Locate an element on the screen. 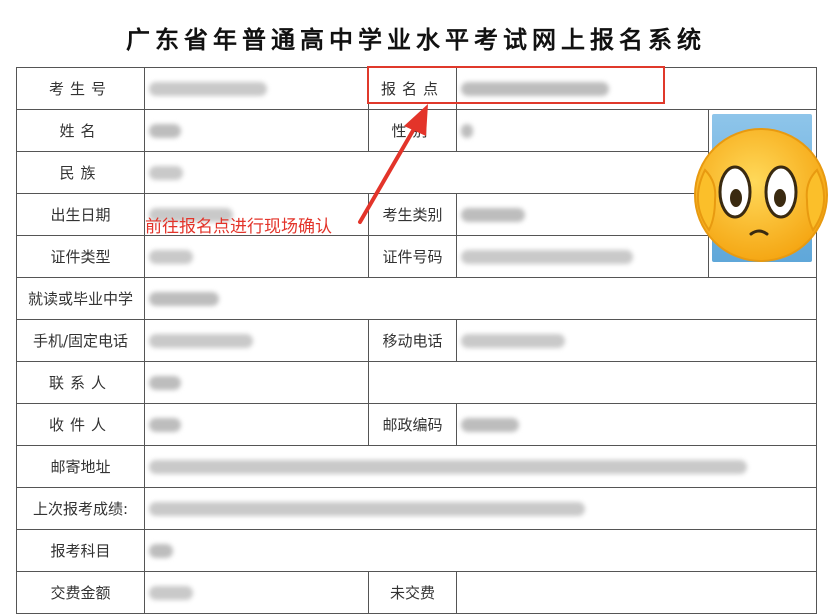 This screenshot has height=615, width=832. gender-label: 性别 is located at coordinates (412, 130).